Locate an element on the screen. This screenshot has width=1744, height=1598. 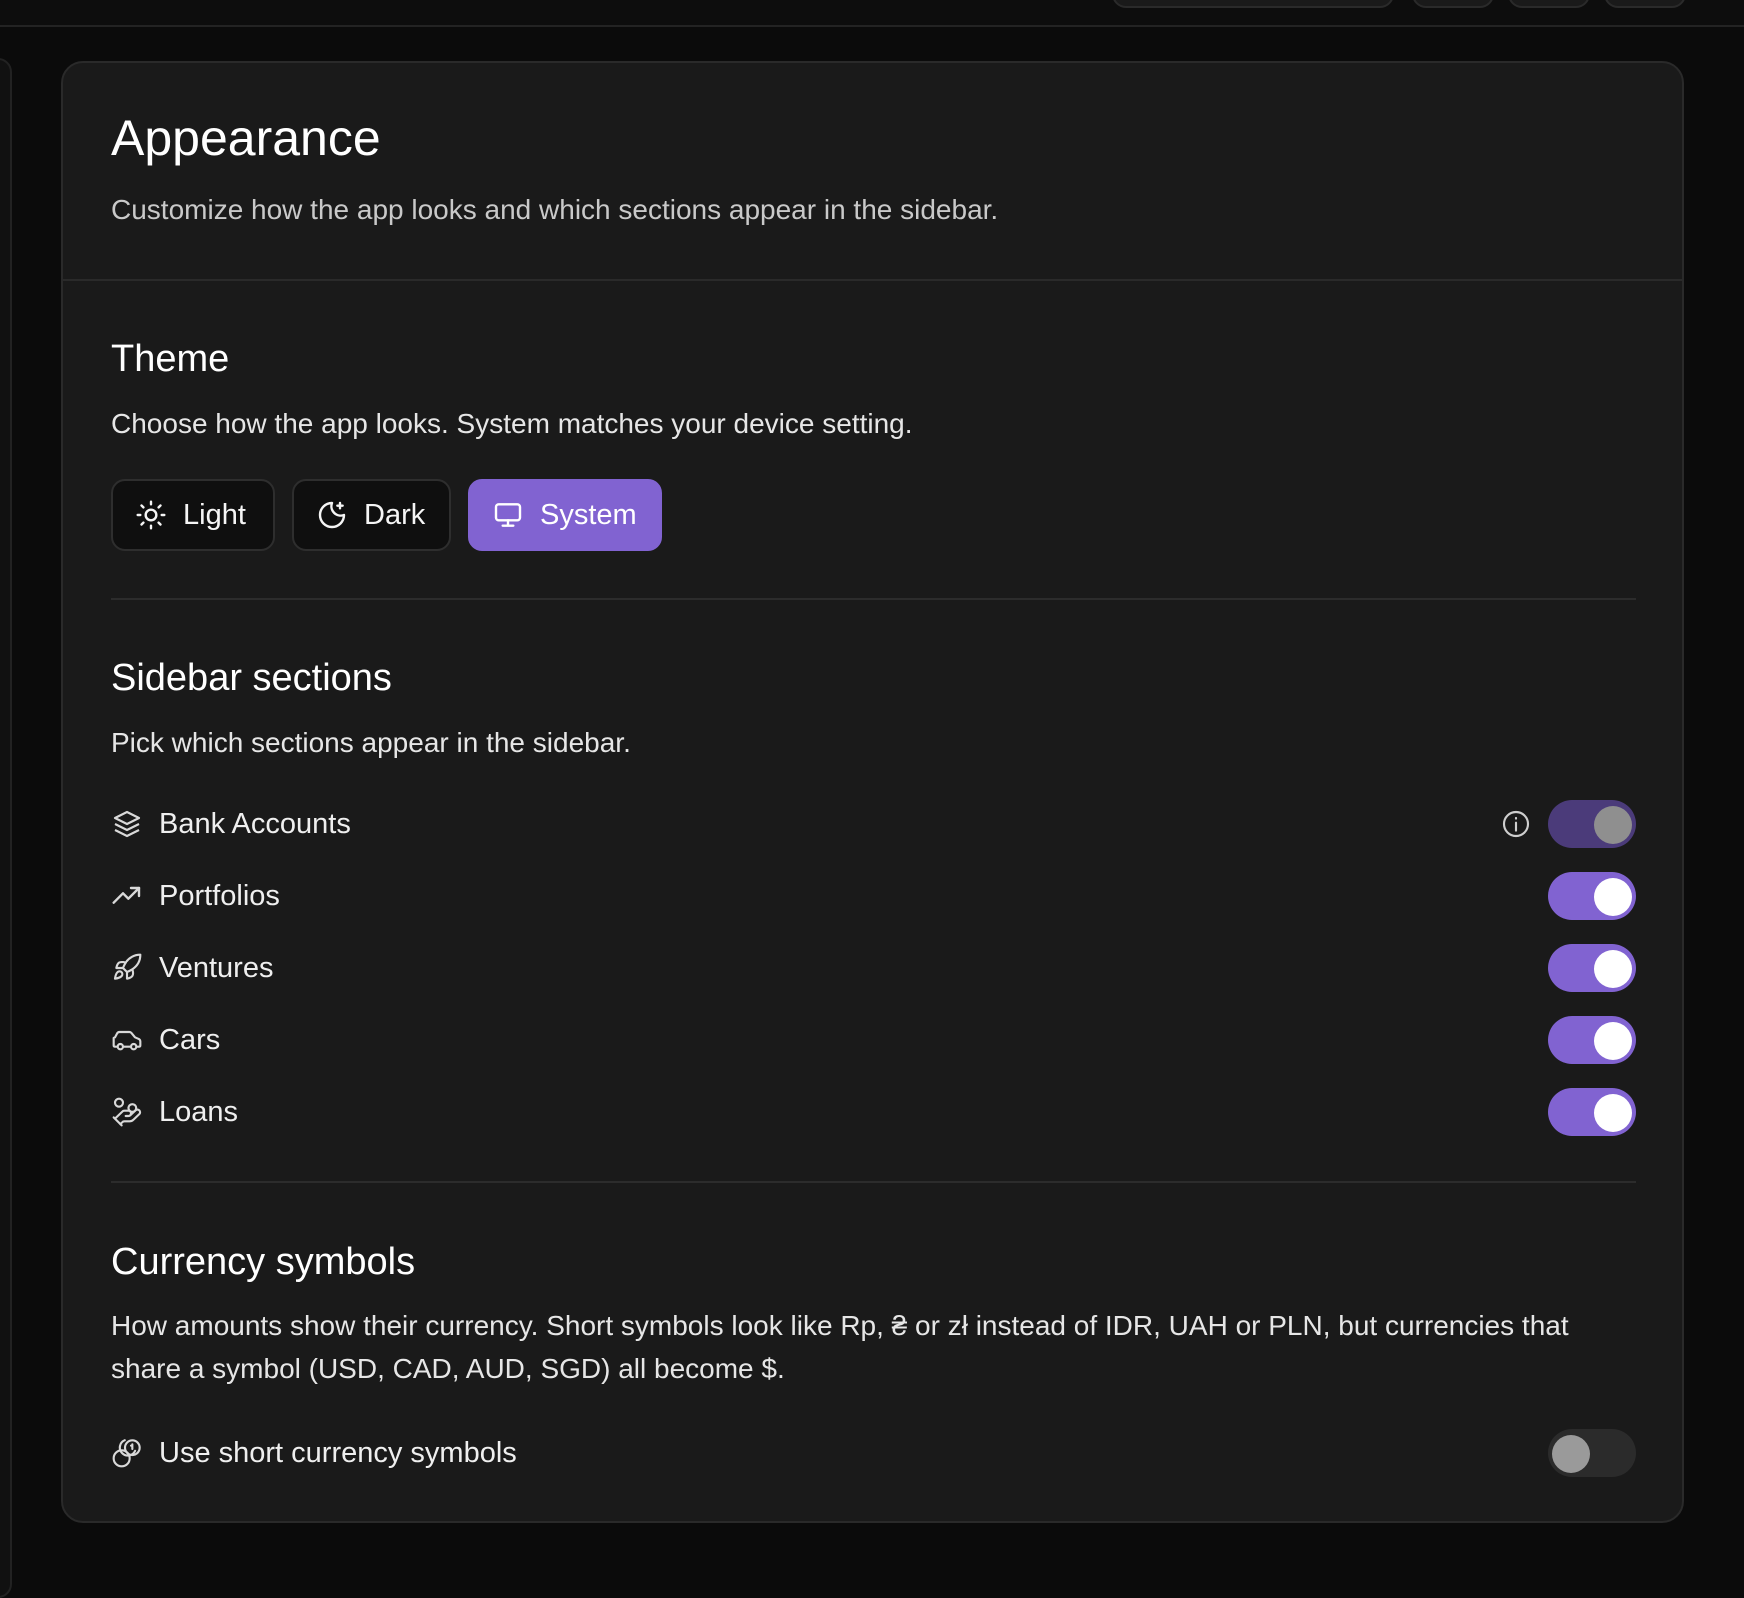
sidebar-edge is located at coordinates (6, 828).